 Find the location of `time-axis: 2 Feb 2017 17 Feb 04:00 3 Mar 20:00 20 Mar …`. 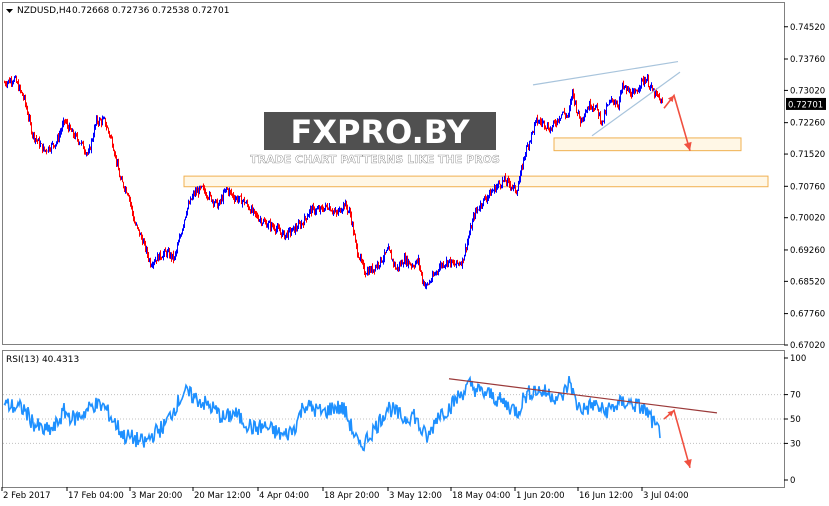

time-axis: 2 Feb 2017 17 Feb 04:00 3 Mar 20:00 20 Mar … is located at coordinates (345, 494).